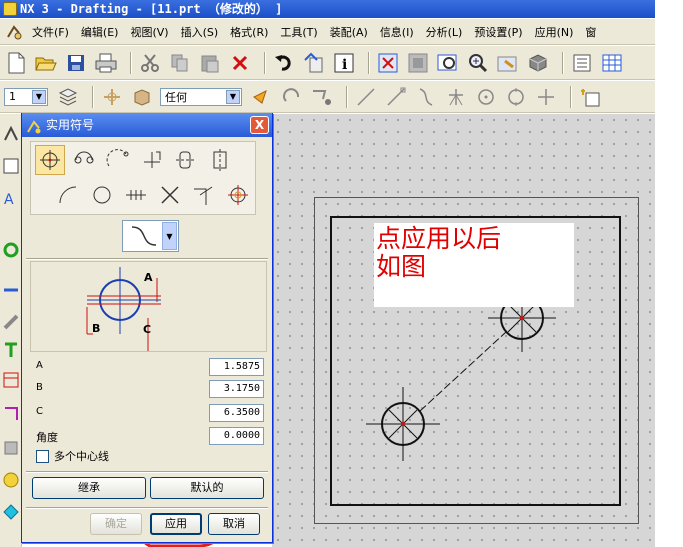  What do you see at coordinates (34, 126) in the screenshot?
I see `dialog-app-icon` at bounding box center [34, 126].